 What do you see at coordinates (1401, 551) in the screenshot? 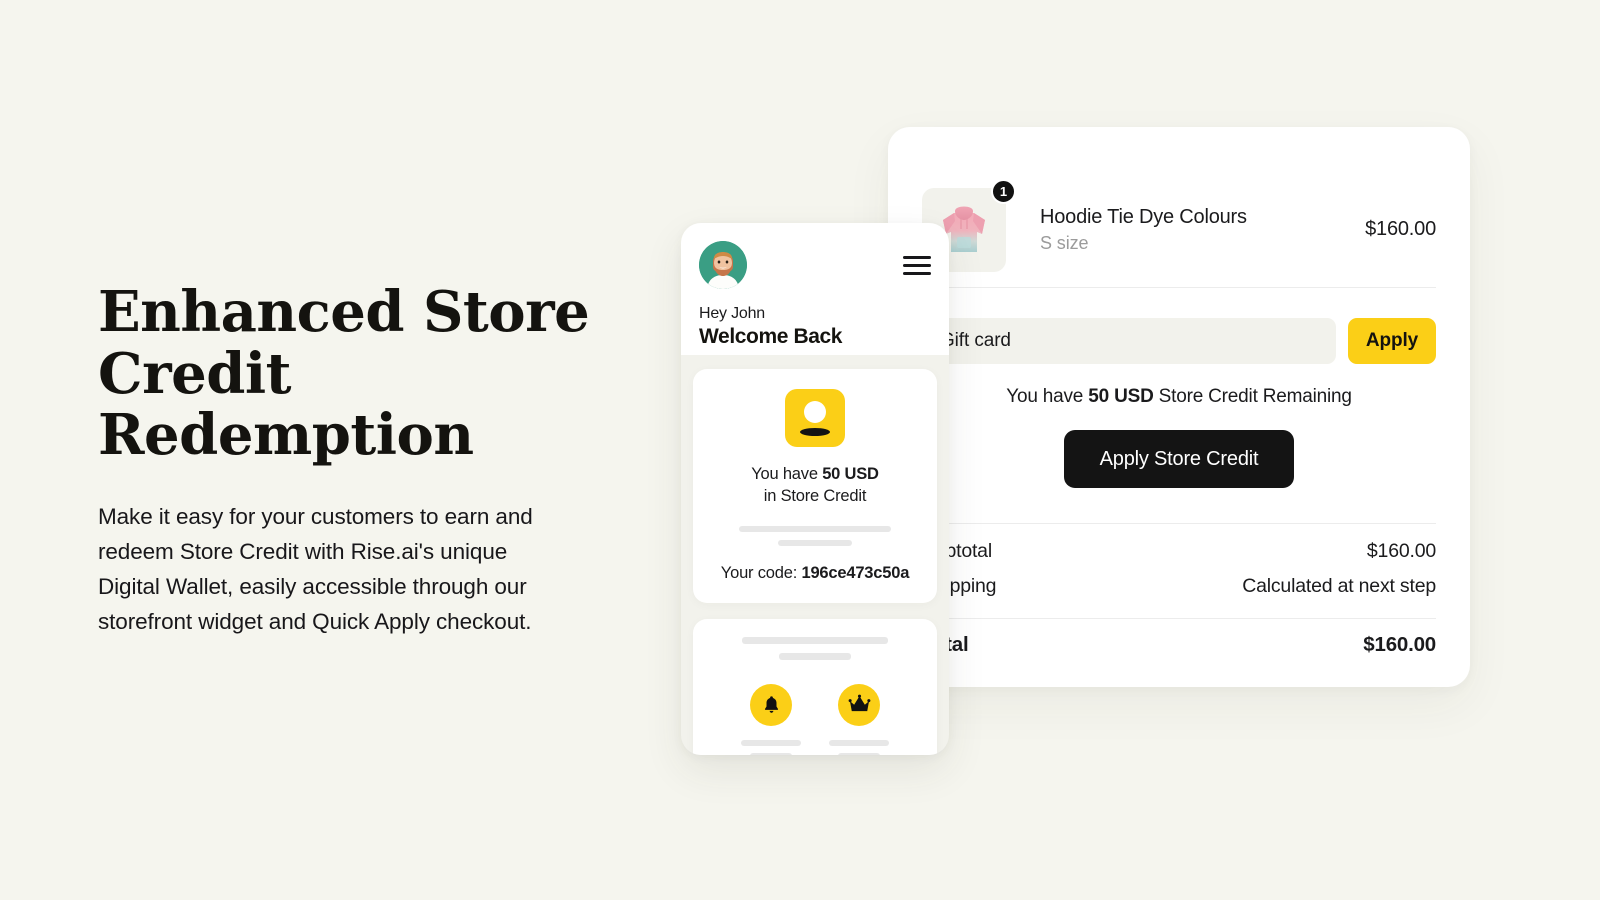
I see `subtotal-value: $160.00` at bounding box center [1401, 551].